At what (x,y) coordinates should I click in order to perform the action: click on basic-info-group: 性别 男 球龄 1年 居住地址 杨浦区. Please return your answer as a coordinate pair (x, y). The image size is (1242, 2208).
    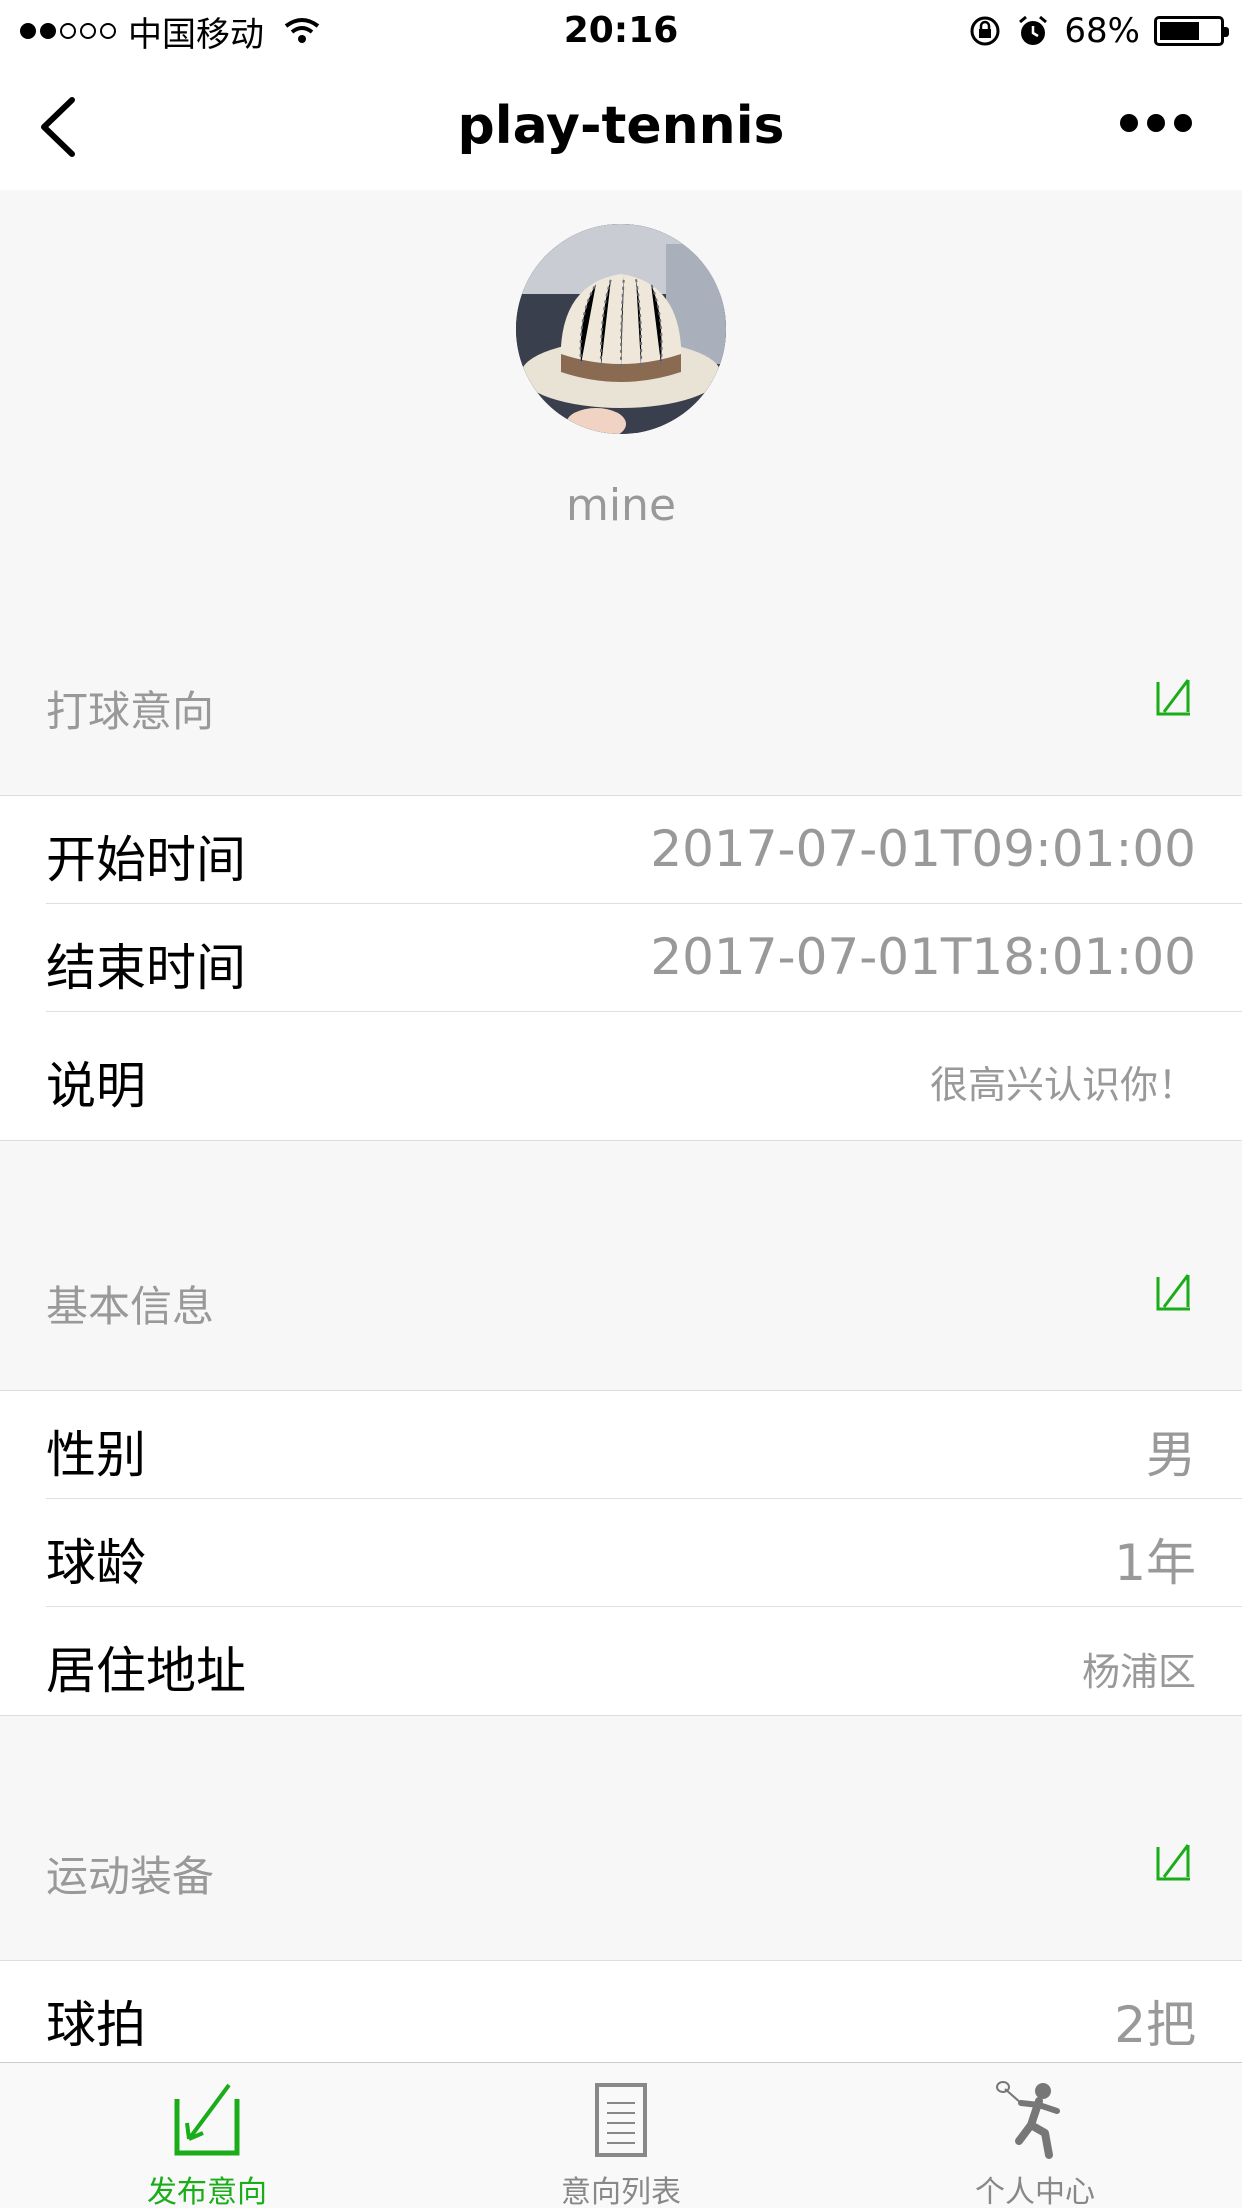
    Looking at the image, I should click on (621, 1553).